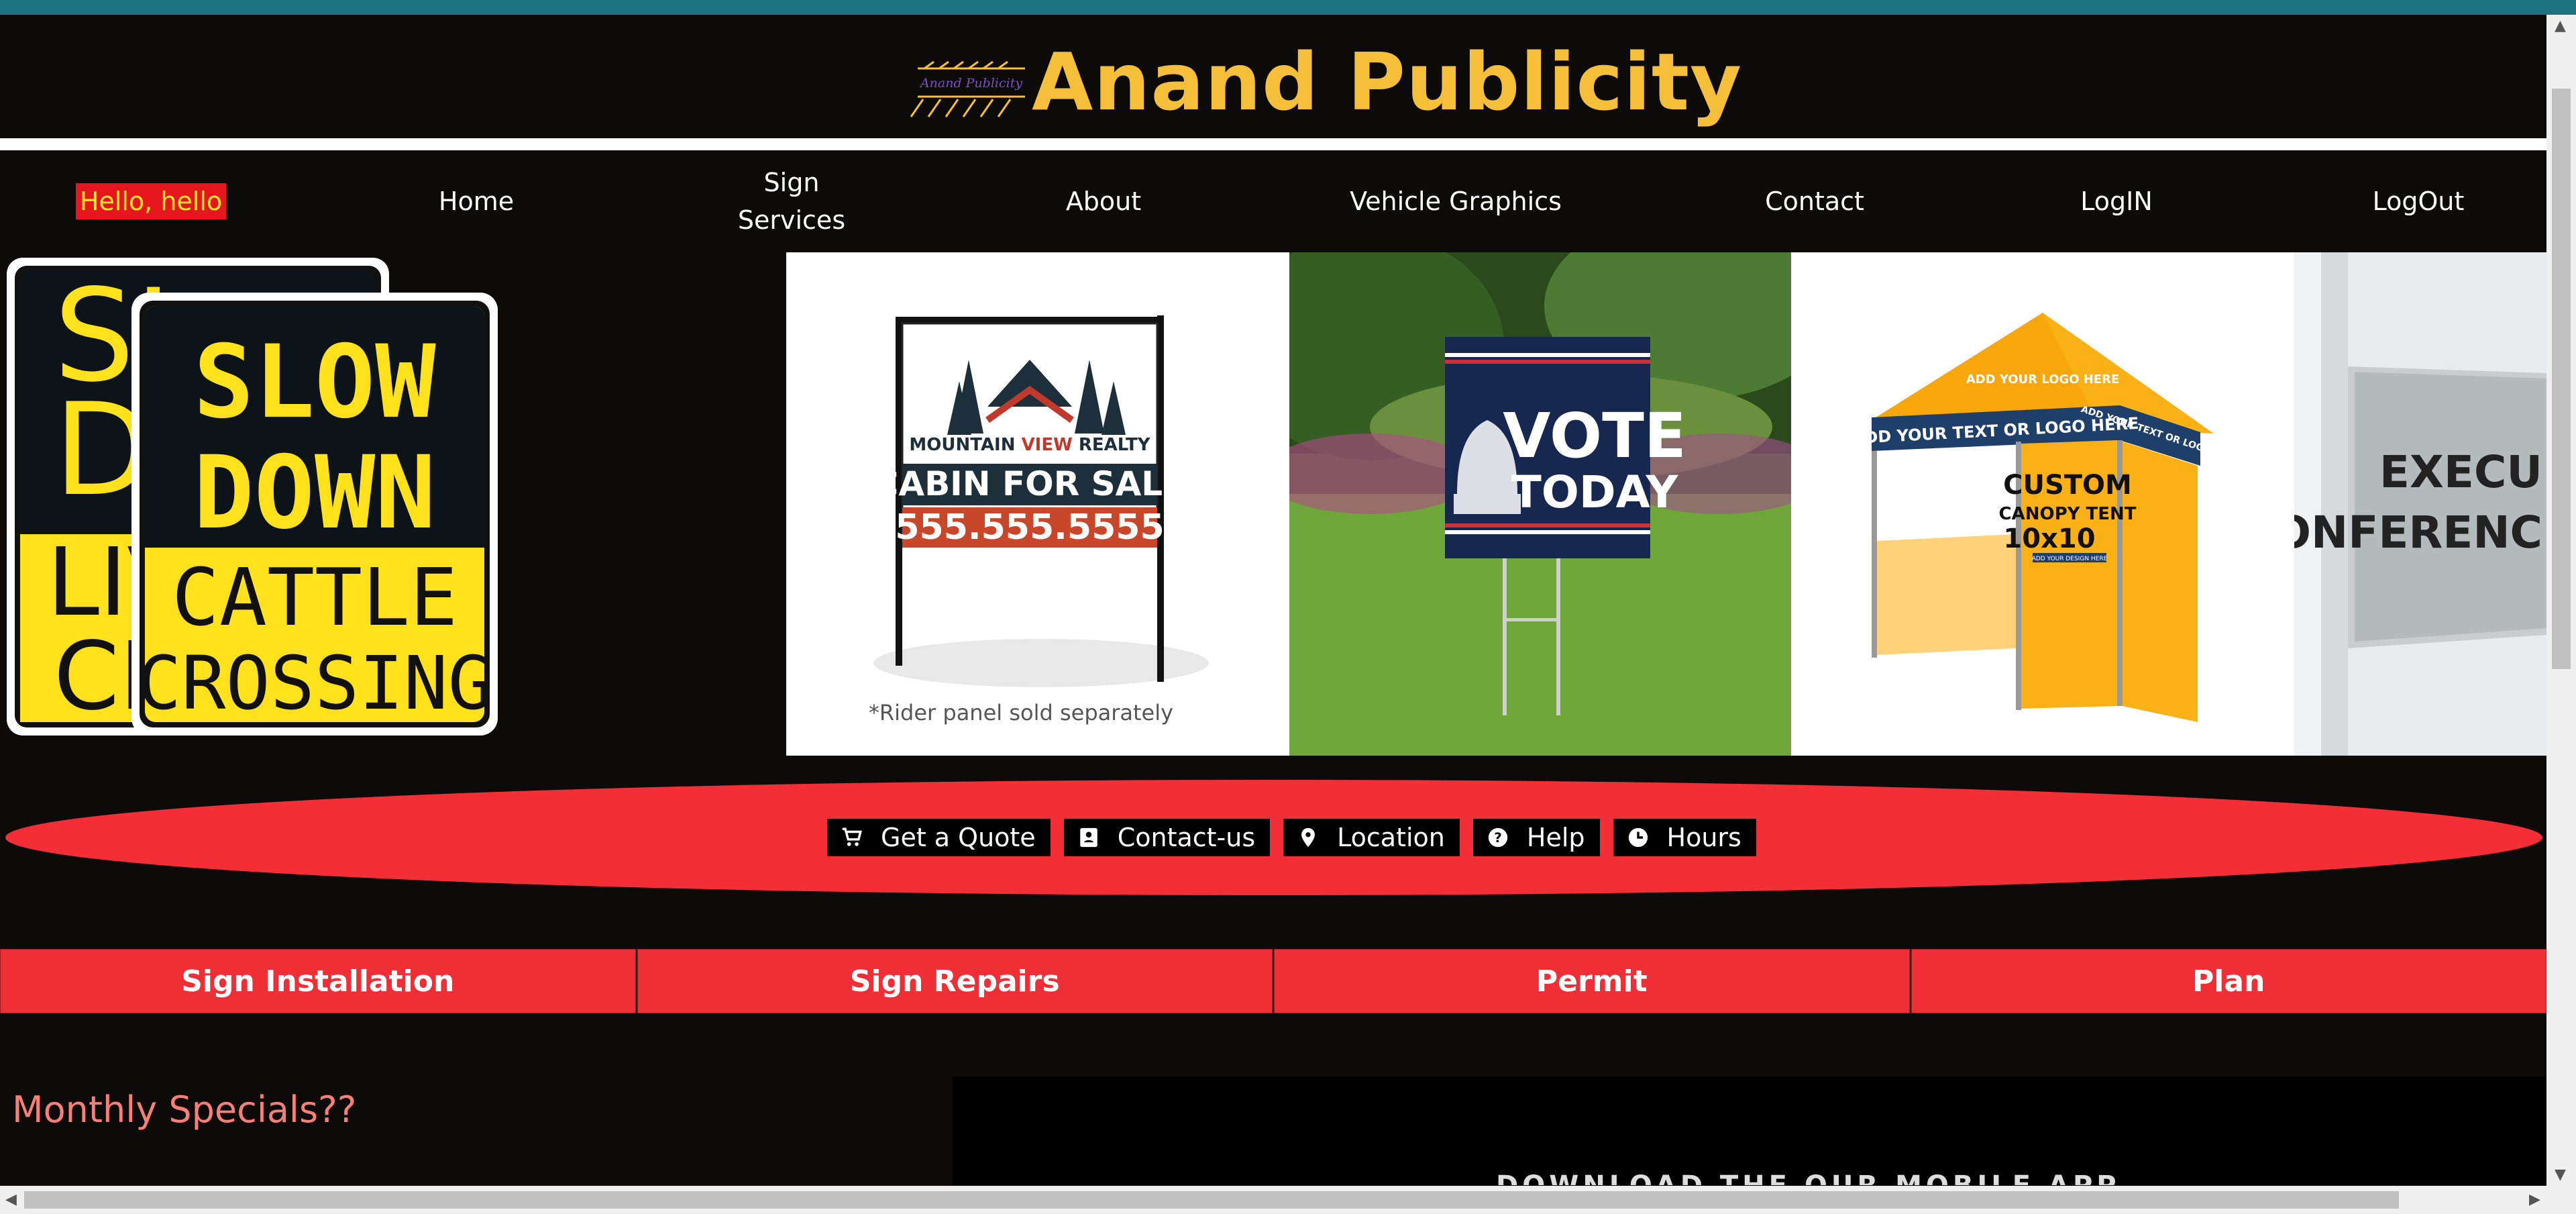  I want to click on svg-text: CATTLE, so click(315, 597).